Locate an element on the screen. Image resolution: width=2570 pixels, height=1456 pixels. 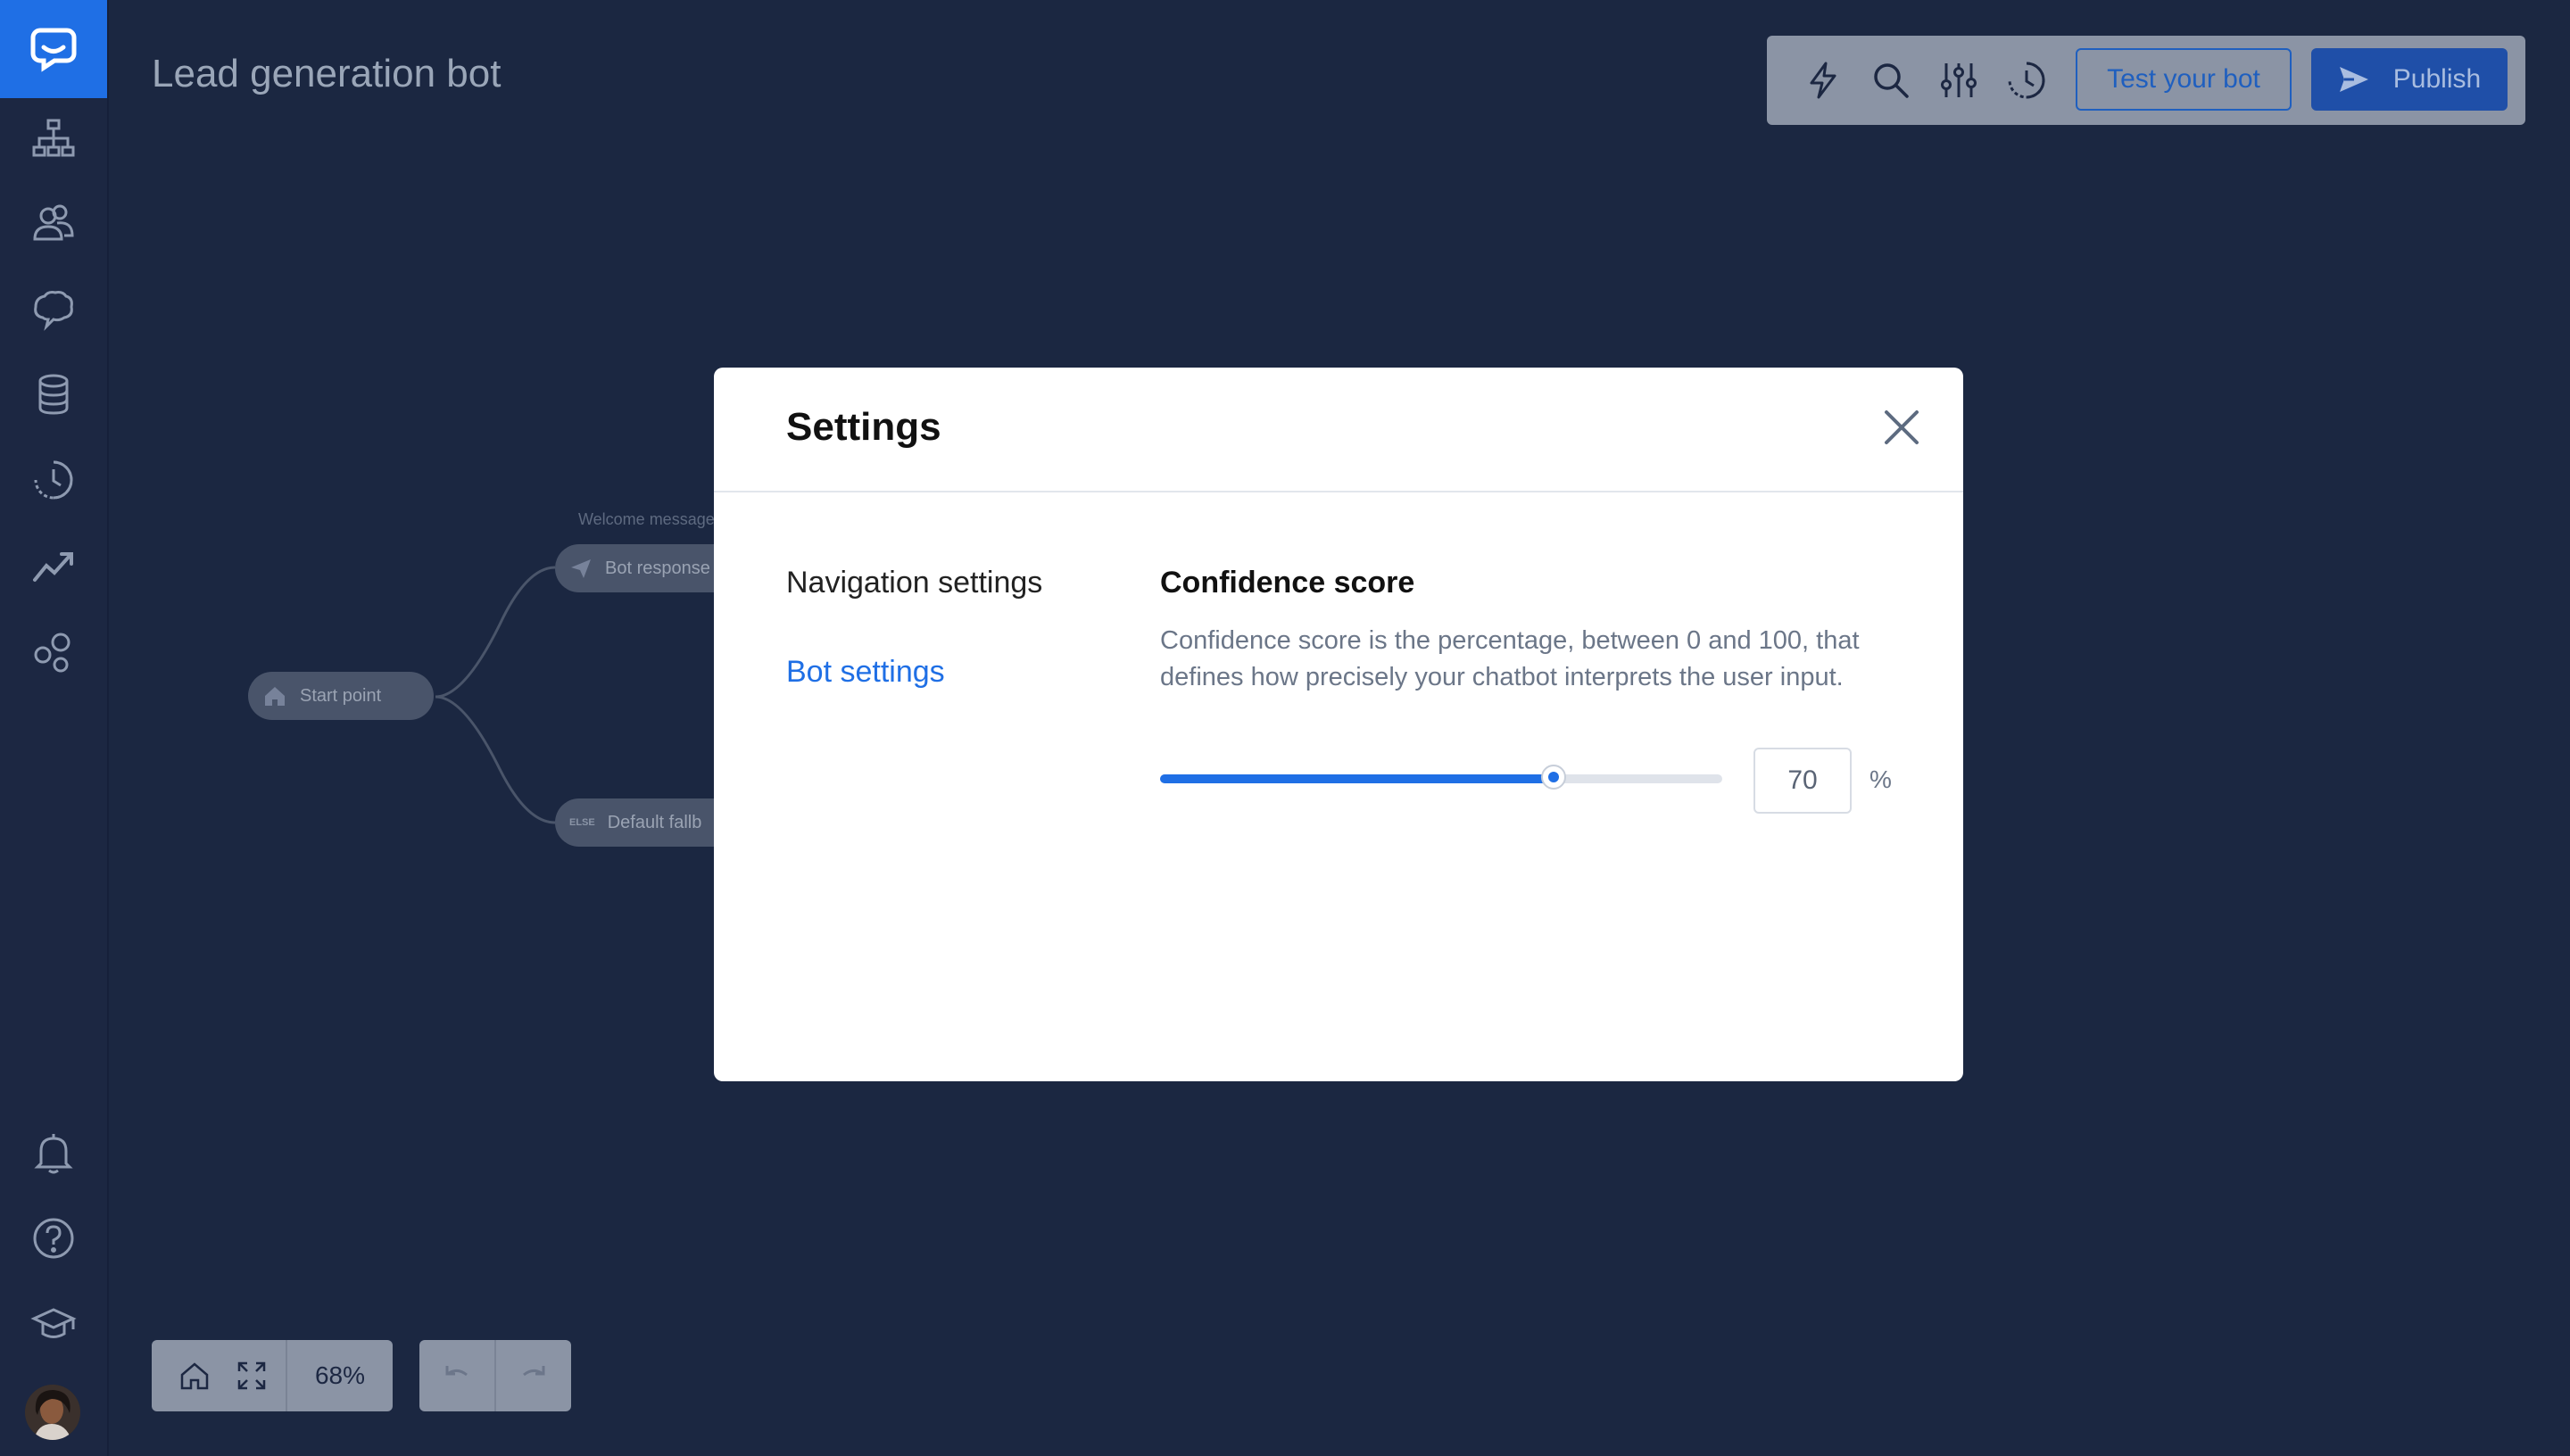
close-icon is located at coordinates (1902, 427).